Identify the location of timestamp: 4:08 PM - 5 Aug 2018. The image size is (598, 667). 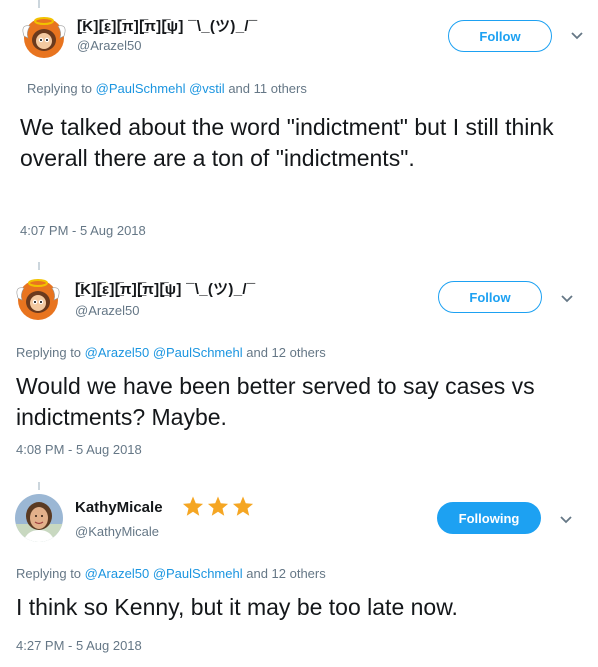
(79, 449).